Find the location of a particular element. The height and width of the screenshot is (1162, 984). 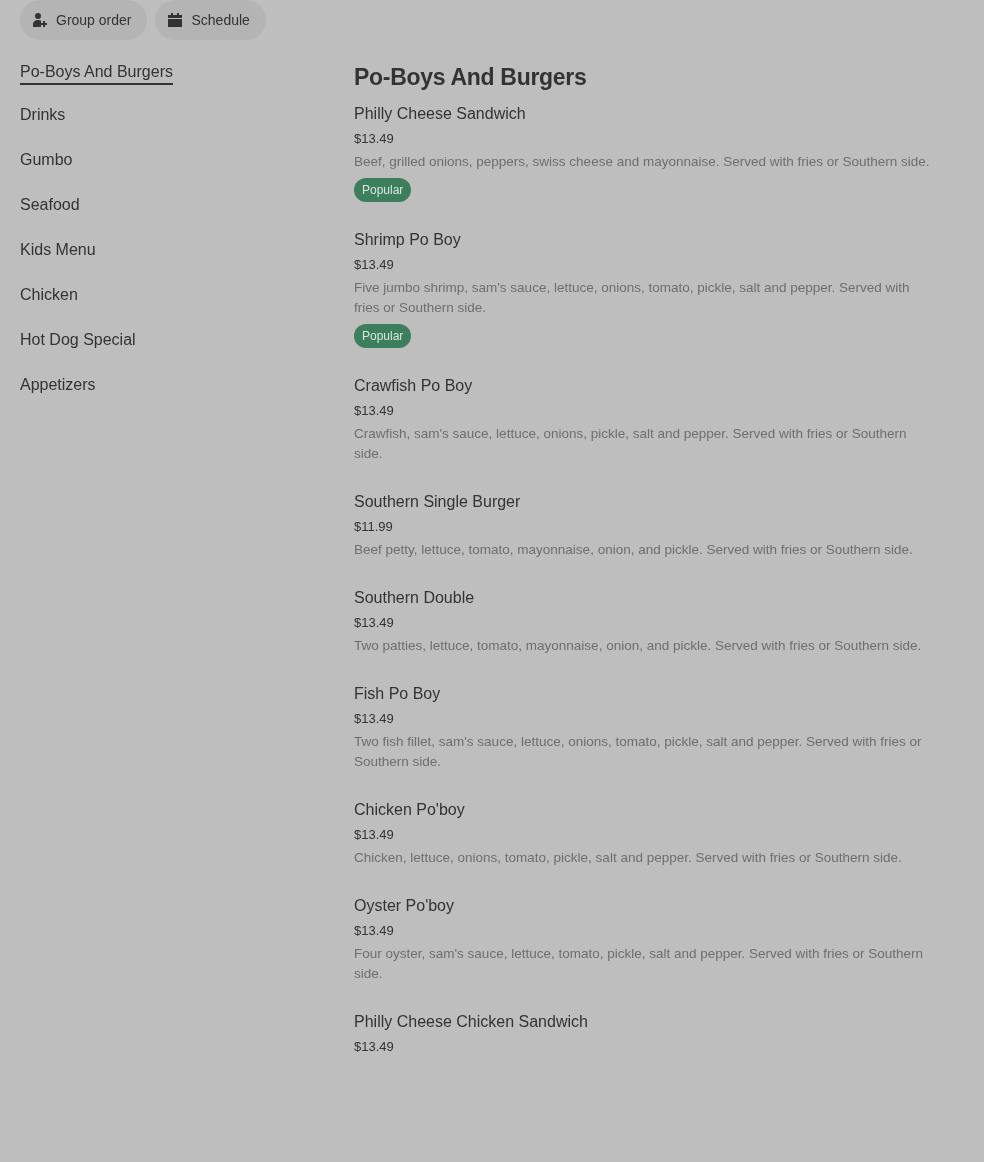

category-link: Chicken is located at coordinates (49, 296).